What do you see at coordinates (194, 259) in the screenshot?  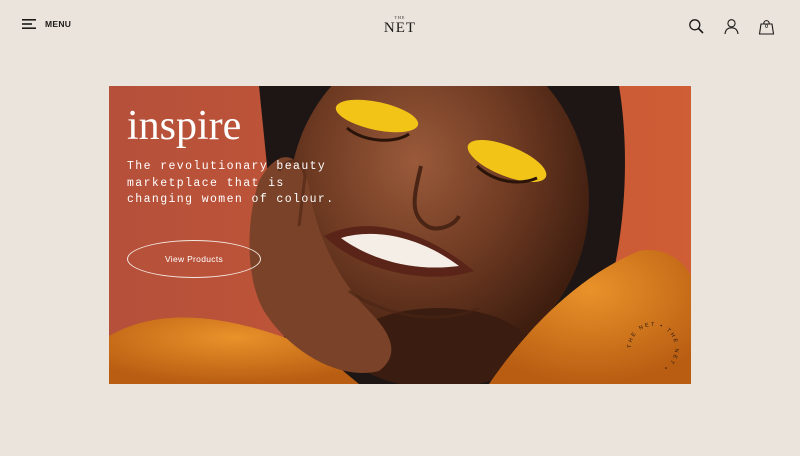 I see `view-products-button: View Products` at bounding box center [194, 259].